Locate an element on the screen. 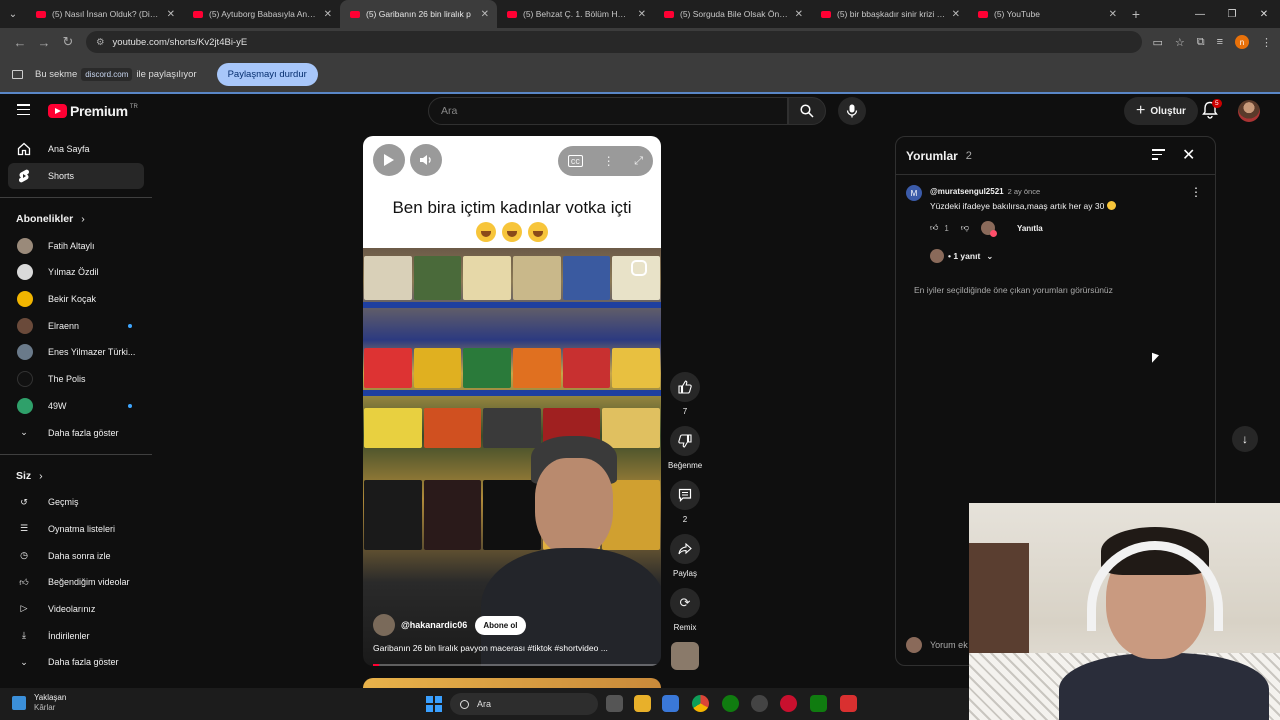 This screenshot has width=1280, height=720. captions-icon: cc is located at coordinates (575, 161).